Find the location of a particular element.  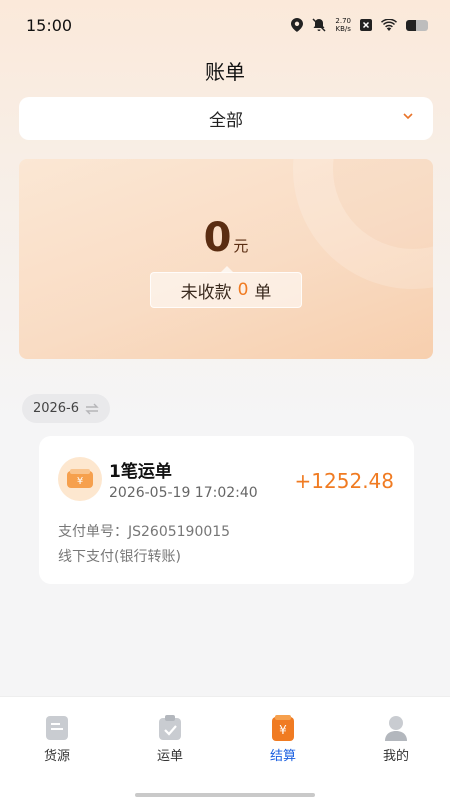

bill-pay-number: 支付单号：JS2605190015 is located at coordinates (144, 532).